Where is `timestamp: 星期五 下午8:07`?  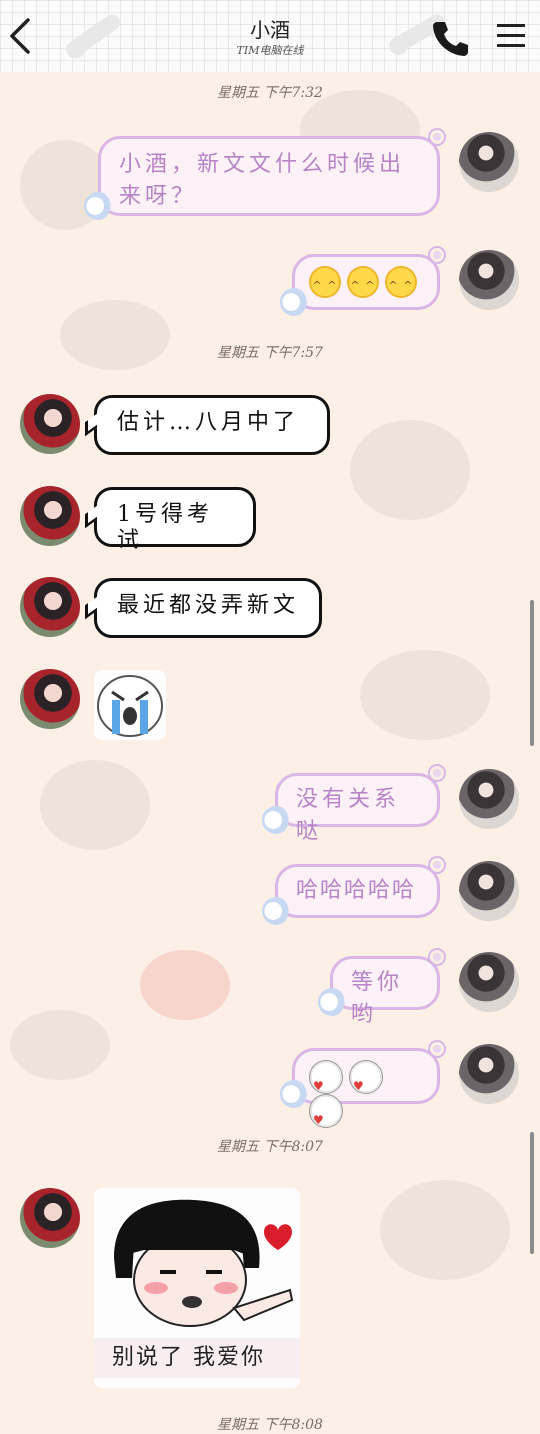
timestamp: 星期五 下午8:07 is located at coordinates (270, 1147).